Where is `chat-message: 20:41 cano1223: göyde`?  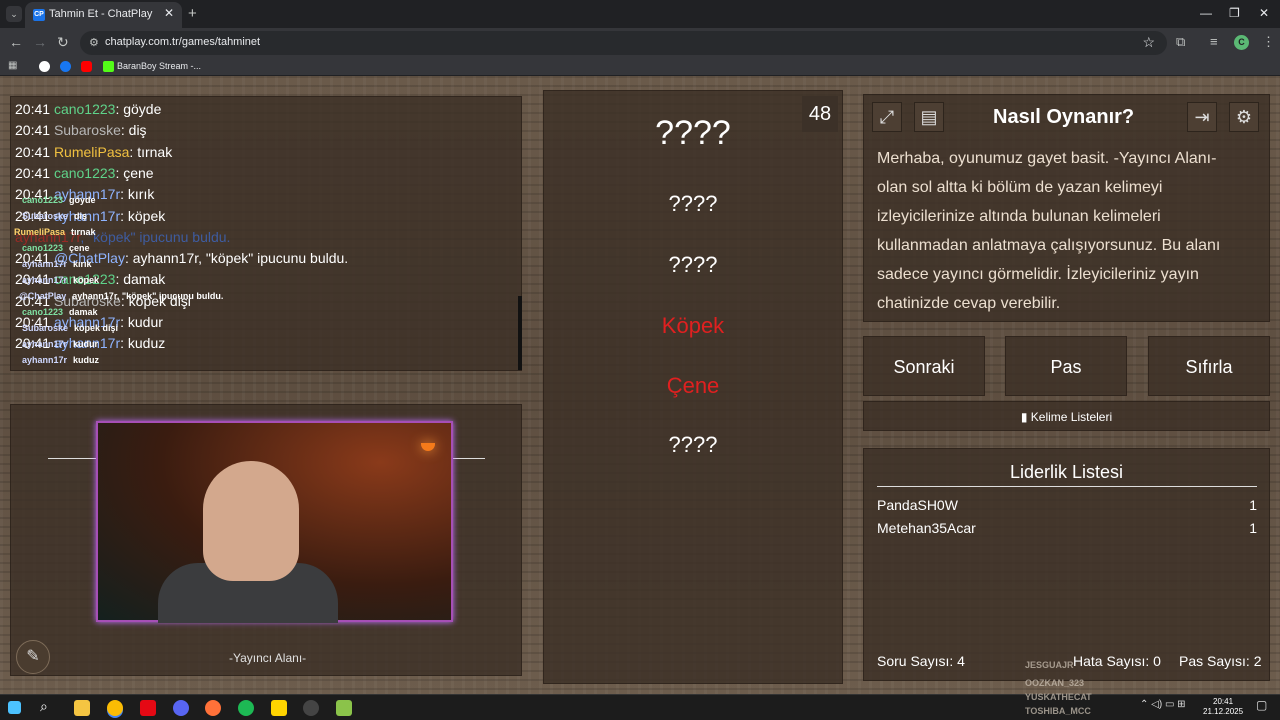
chat-message: 20:41 cano1223: göyde is located at coordinates (88, 109).